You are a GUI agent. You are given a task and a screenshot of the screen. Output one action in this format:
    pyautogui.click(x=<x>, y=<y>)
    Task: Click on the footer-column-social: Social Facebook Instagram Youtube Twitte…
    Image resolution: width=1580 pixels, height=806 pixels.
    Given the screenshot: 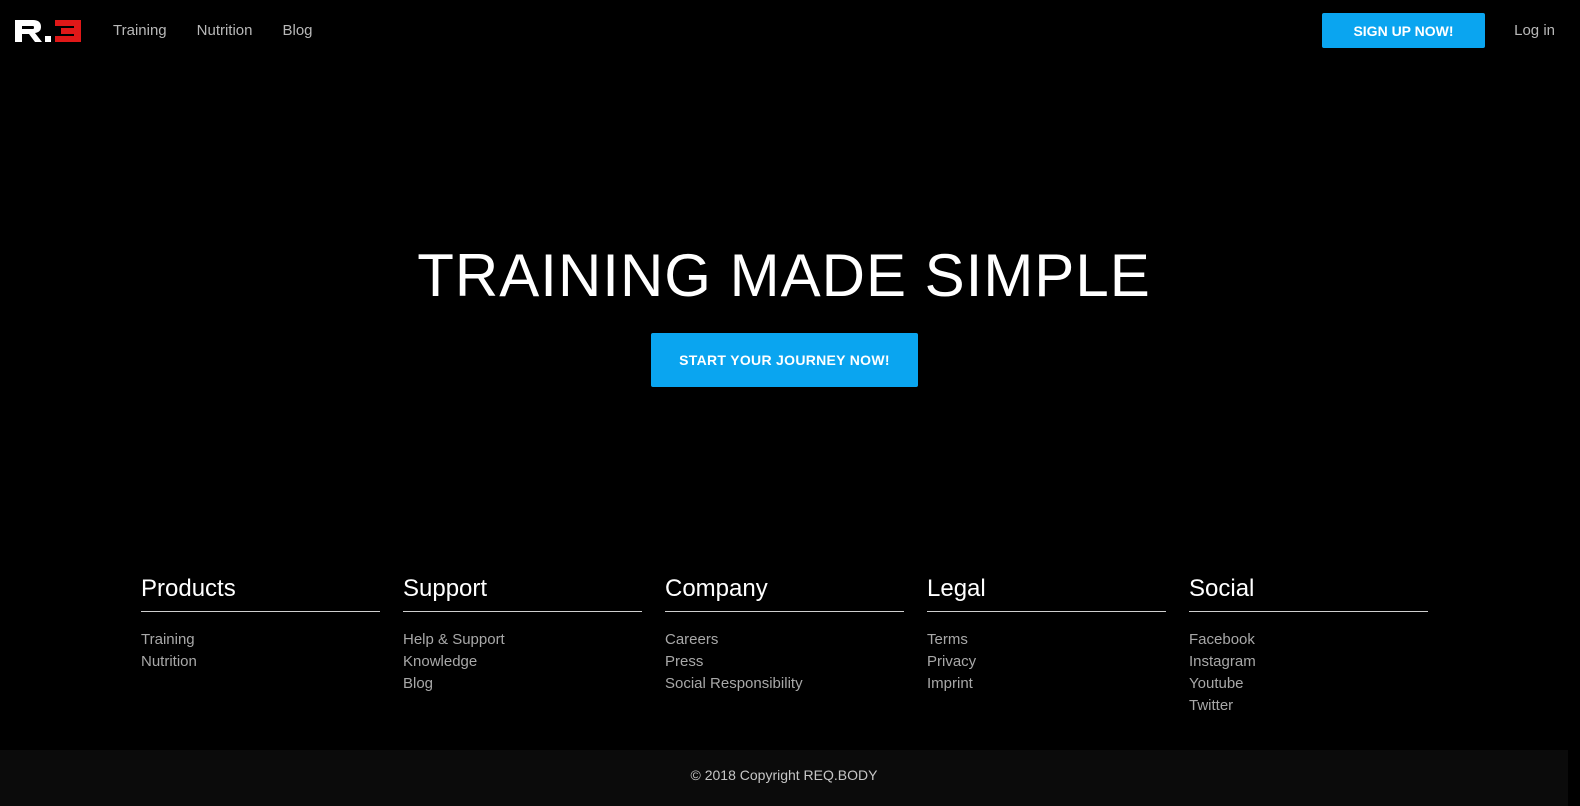 What is the action you would take?
    pyautogui.click(x=1308, y=645)
    